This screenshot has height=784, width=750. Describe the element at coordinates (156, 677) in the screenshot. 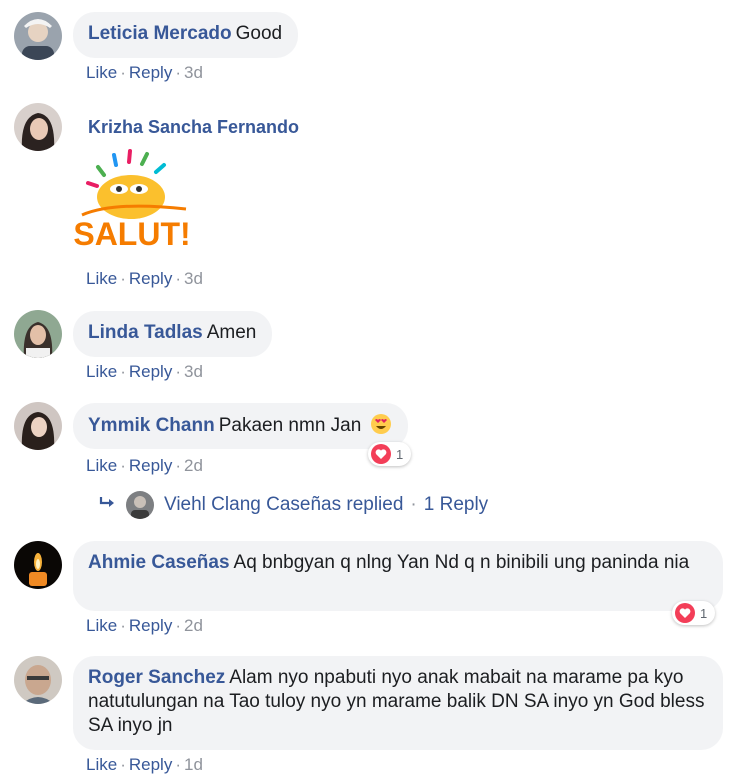

I see `comment-author: Roger Sanchez` at that location.